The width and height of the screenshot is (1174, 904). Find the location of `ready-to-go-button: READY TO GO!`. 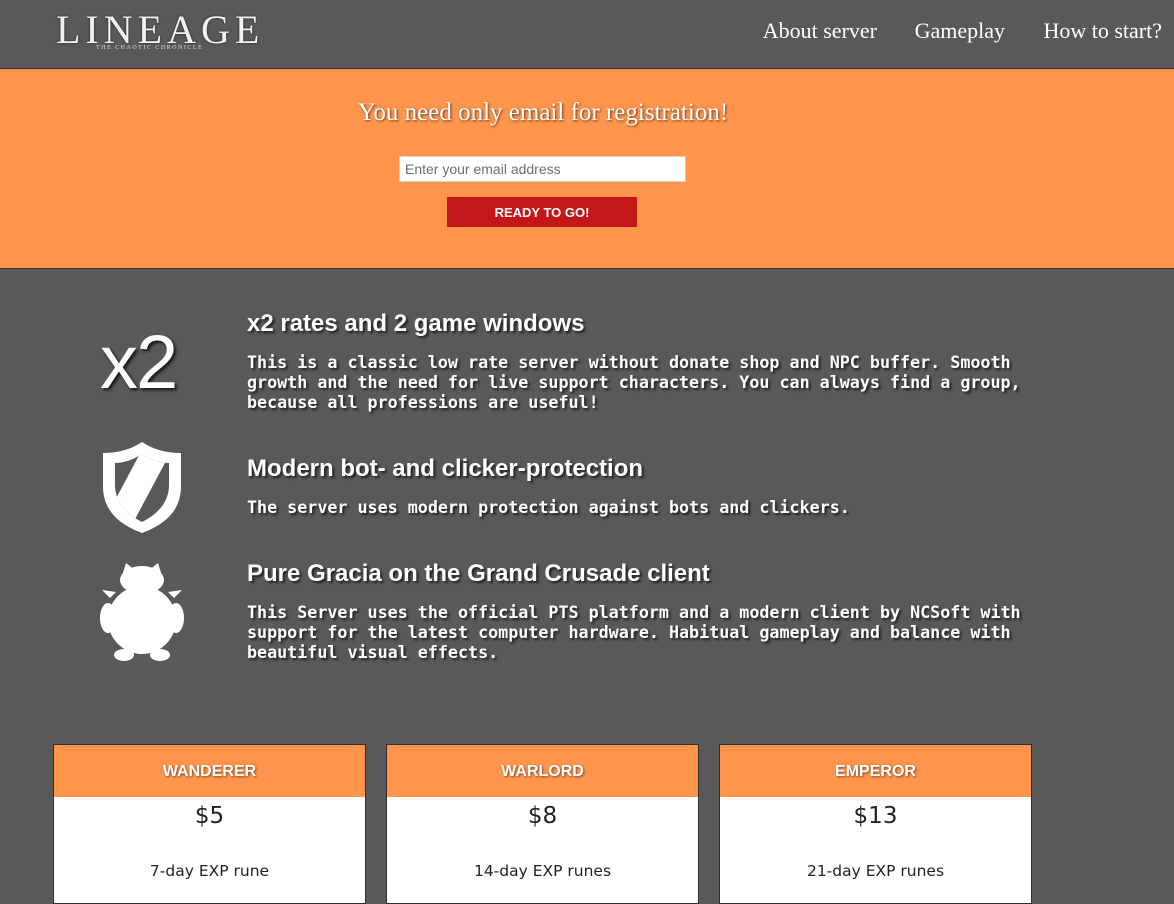

ready-to-go-button: READY TO GO! is located at coordinates (542, 212).